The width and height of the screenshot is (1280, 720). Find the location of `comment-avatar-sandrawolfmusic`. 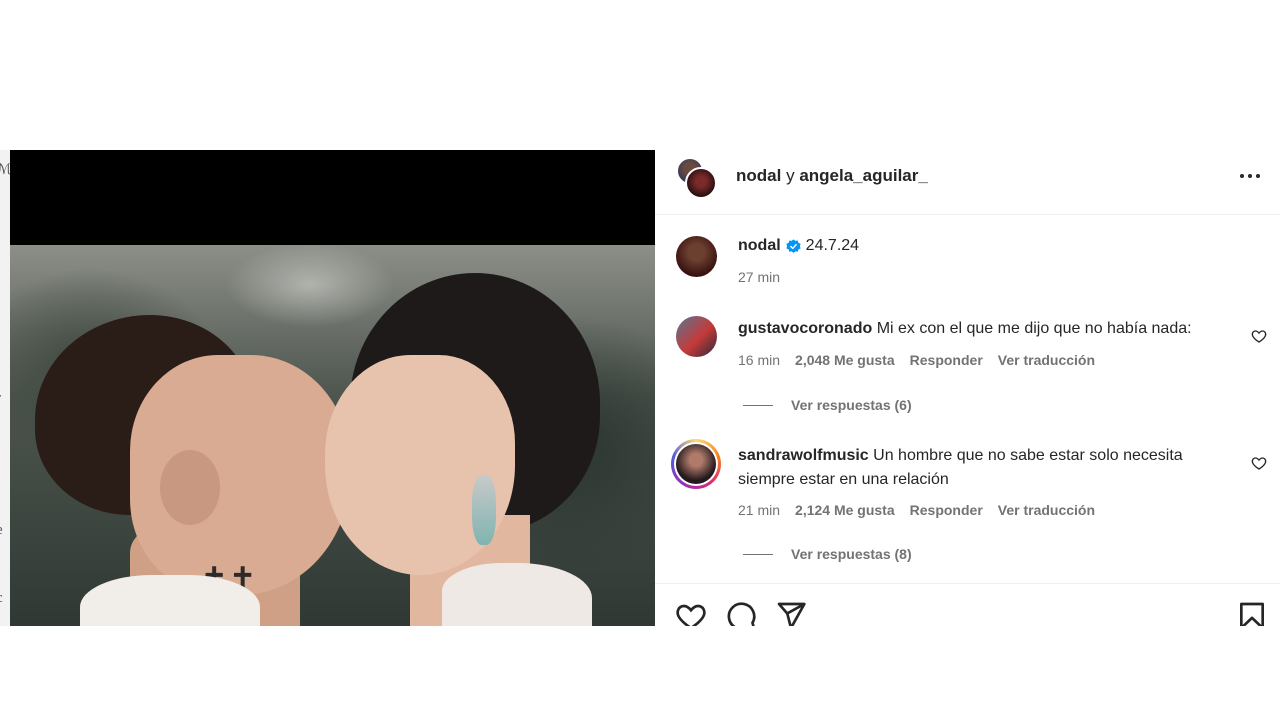

comment-avatar-sandrawolfmusic is located at coordinates (696, 464).